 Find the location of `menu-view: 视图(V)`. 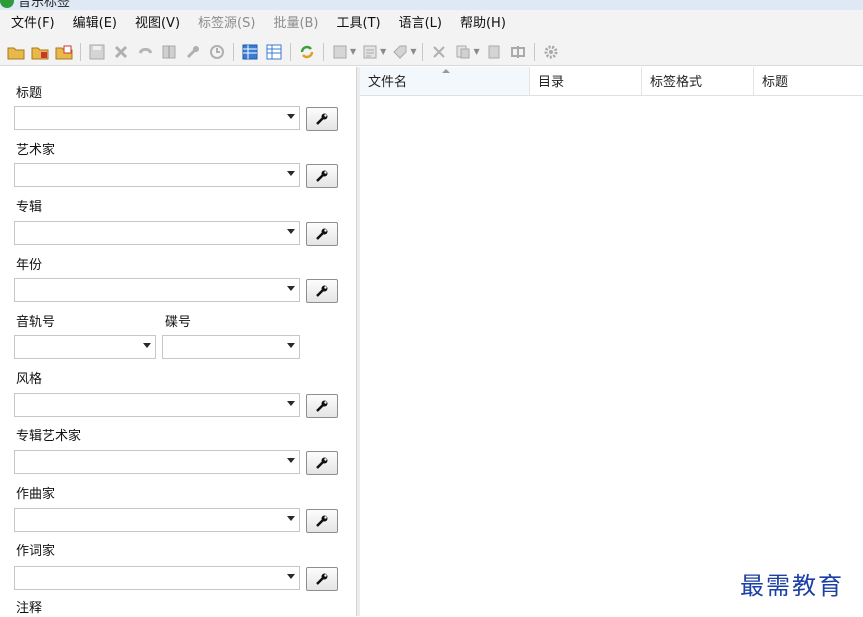

menu-view: 视图(V) is located at coordinates (157, 24).